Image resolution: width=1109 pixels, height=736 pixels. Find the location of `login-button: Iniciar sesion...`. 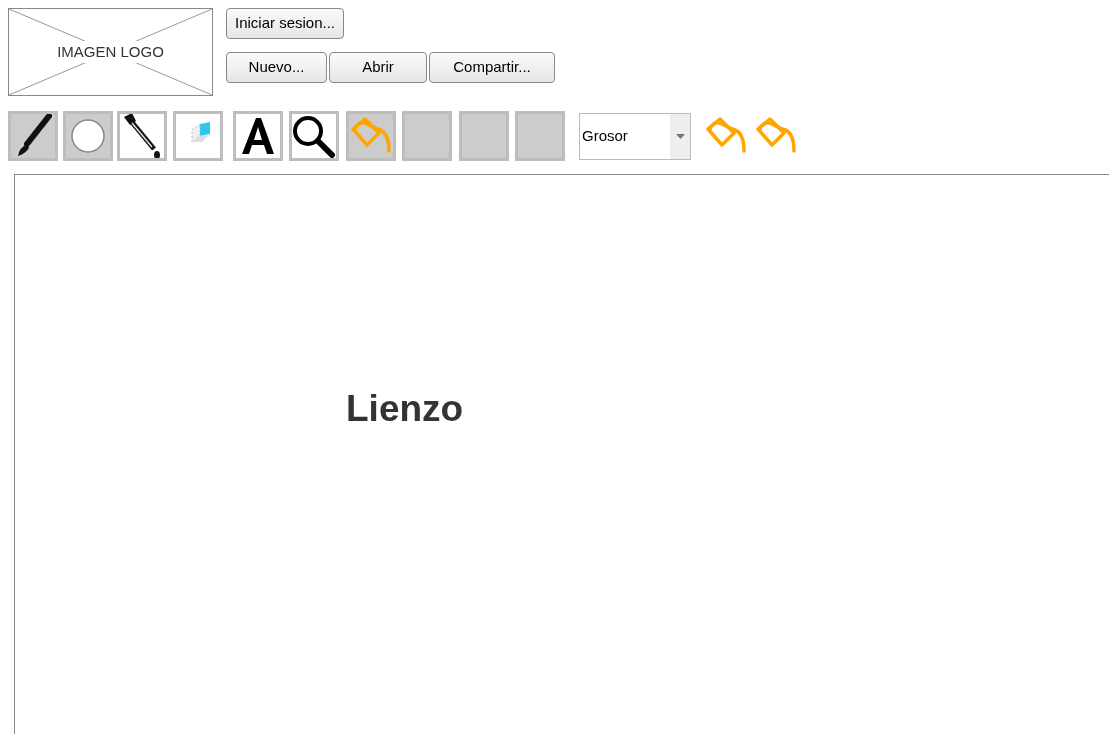

login-button: Iniciar sesion... is located at coordinates (285, 23).